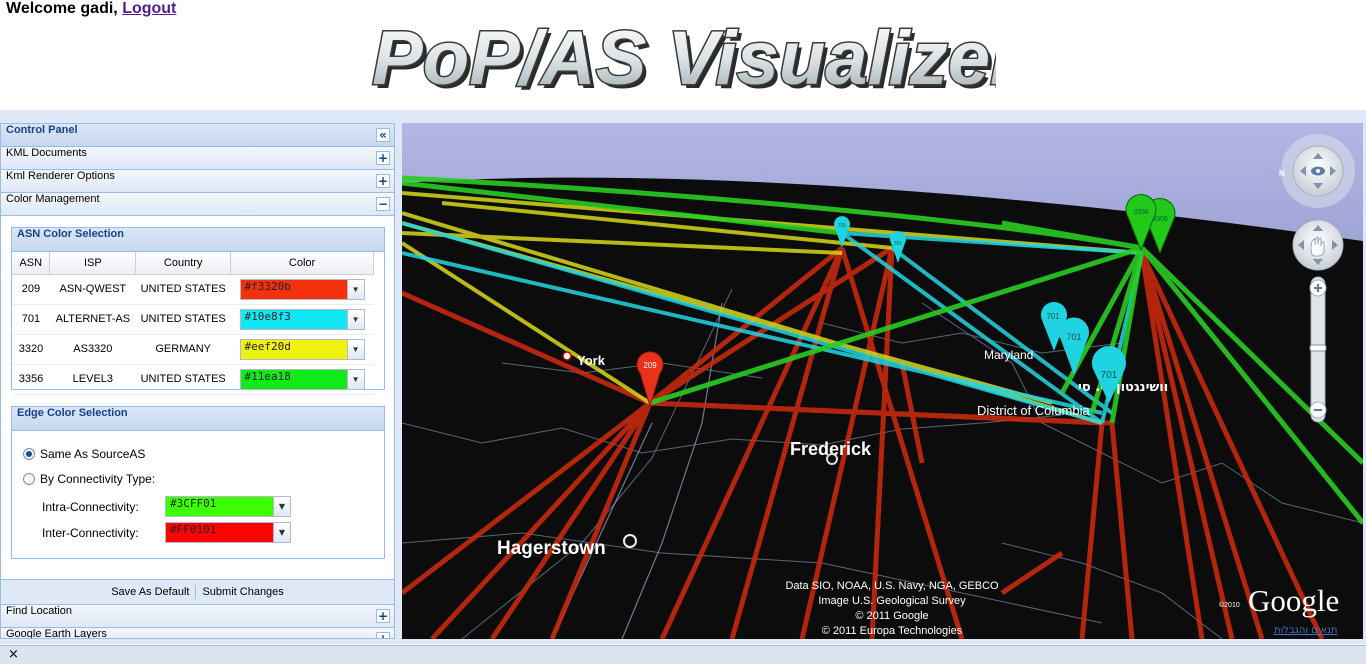 This screenshot has width=1366, height=664. Describe the element at coordinates (29, 479) in the screenshot. I see `radio-button` at that location.